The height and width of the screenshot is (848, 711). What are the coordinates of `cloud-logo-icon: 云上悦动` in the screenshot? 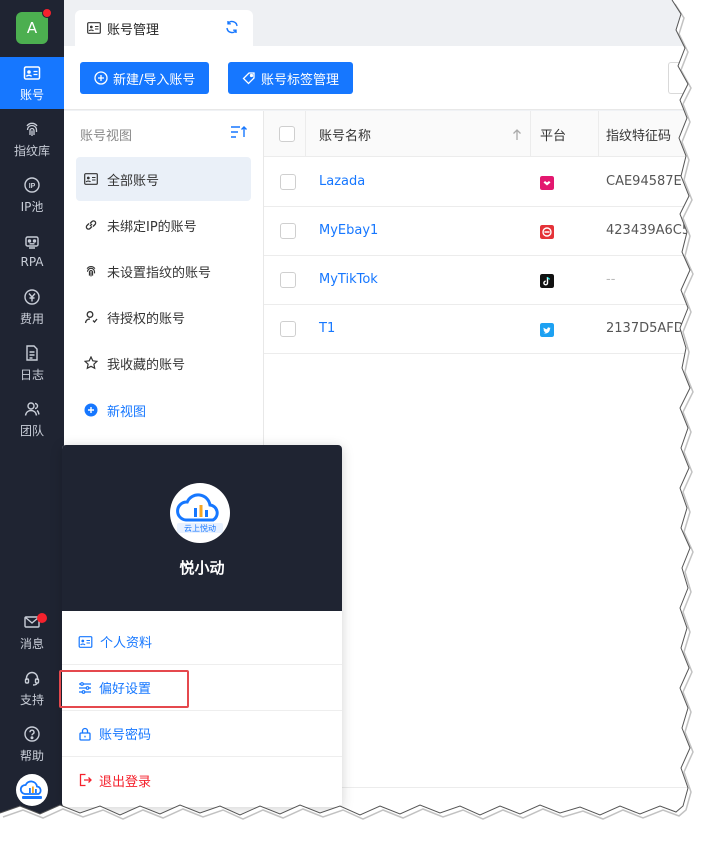 It's located at (199, 513).